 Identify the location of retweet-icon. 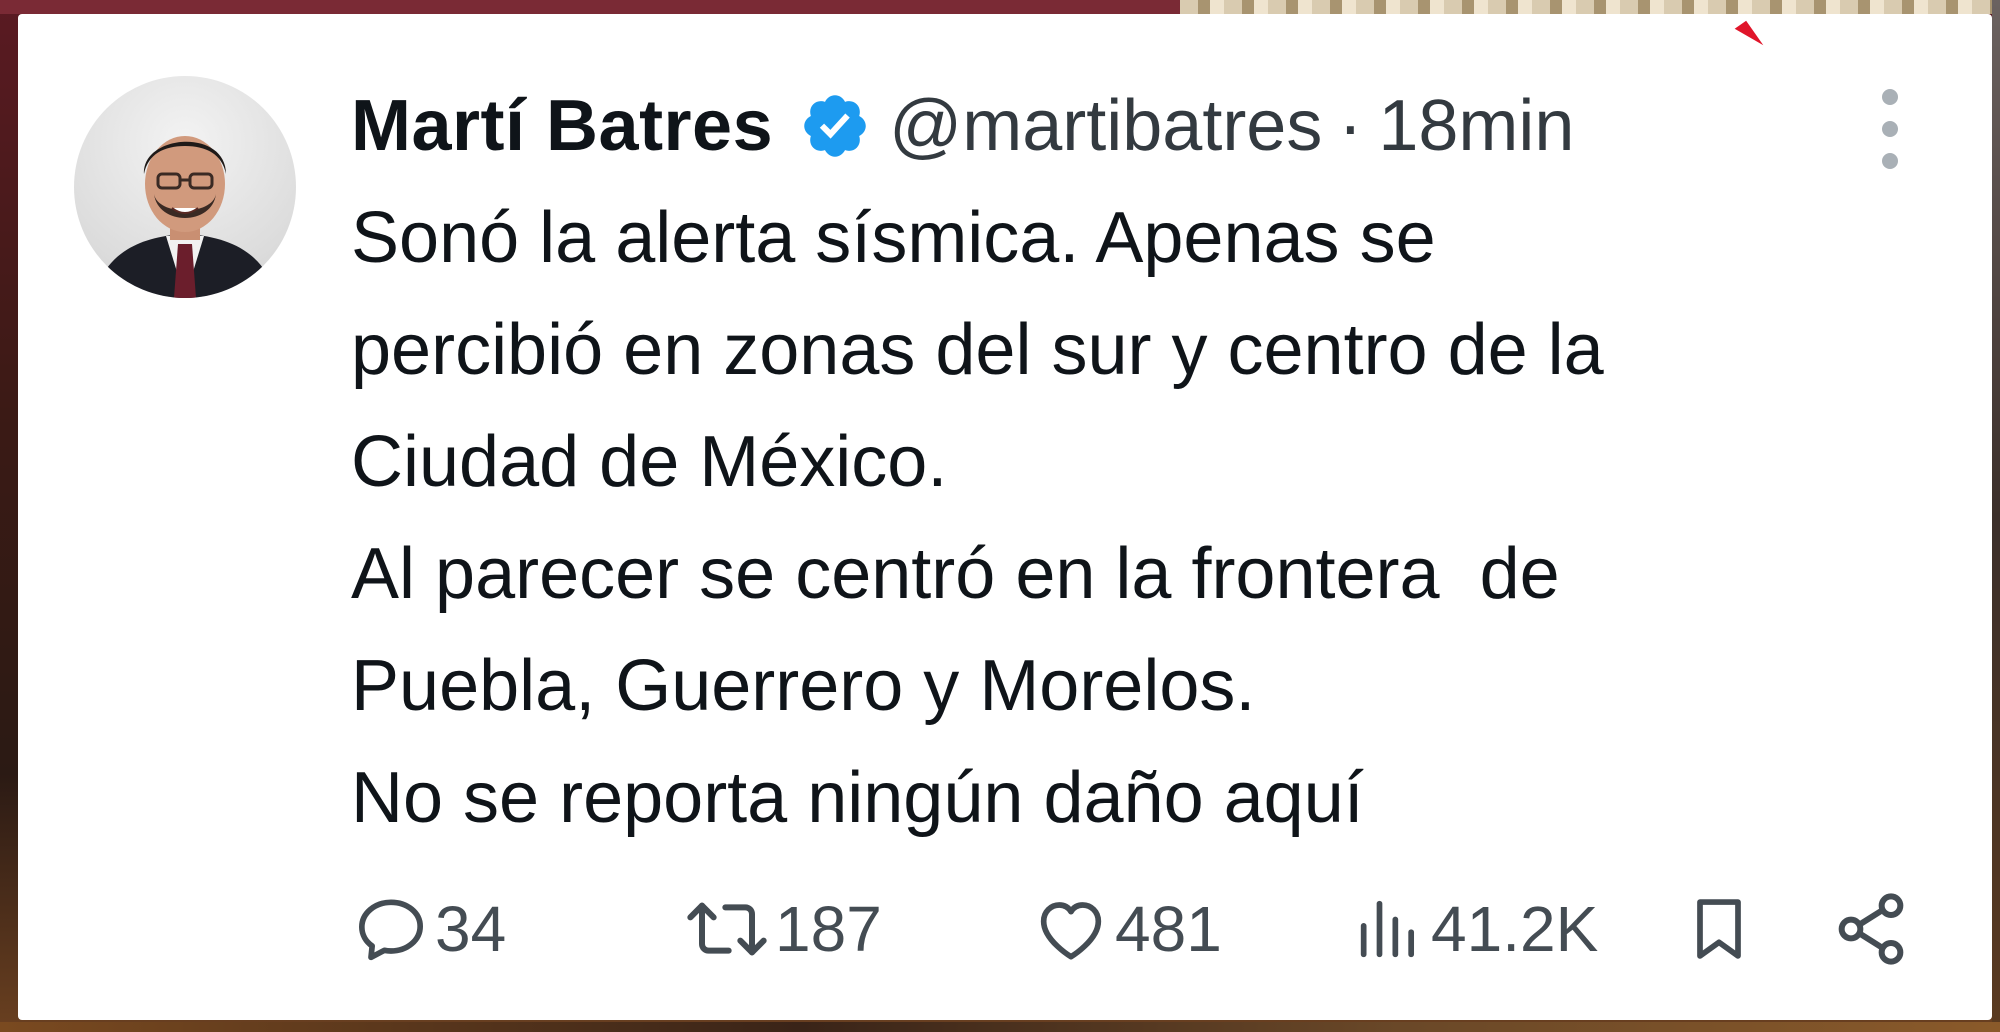
(727, 929).